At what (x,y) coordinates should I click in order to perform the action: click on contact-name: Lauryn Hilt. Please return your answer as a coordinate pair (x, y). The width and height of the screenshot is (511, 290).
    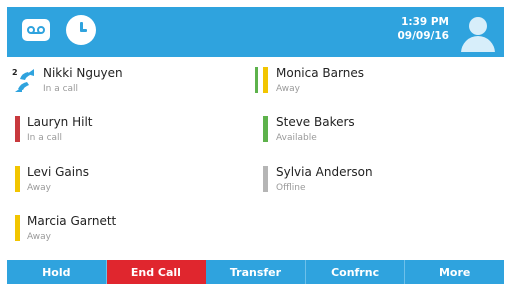
    Looking at the image, I should click on (60, 122).